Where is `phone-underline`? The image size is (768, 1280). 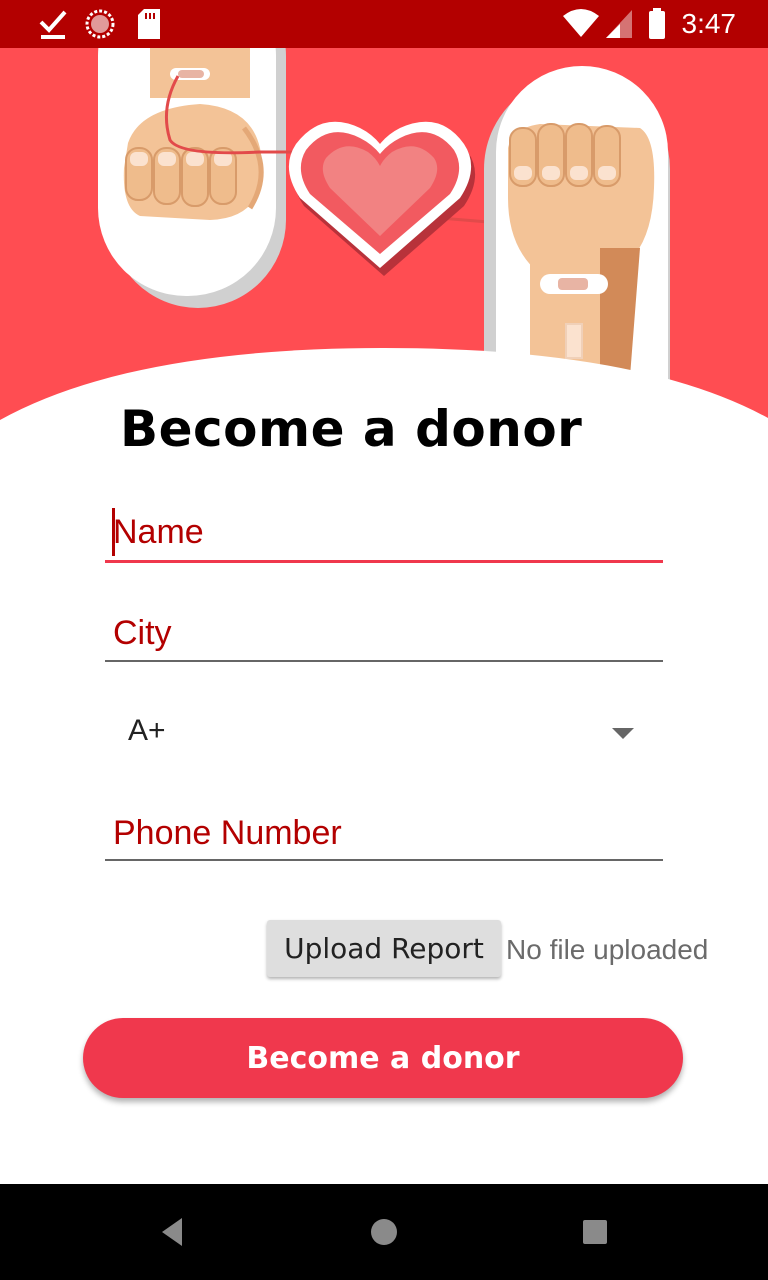
phone-underline is located at coordinates (384, 860).